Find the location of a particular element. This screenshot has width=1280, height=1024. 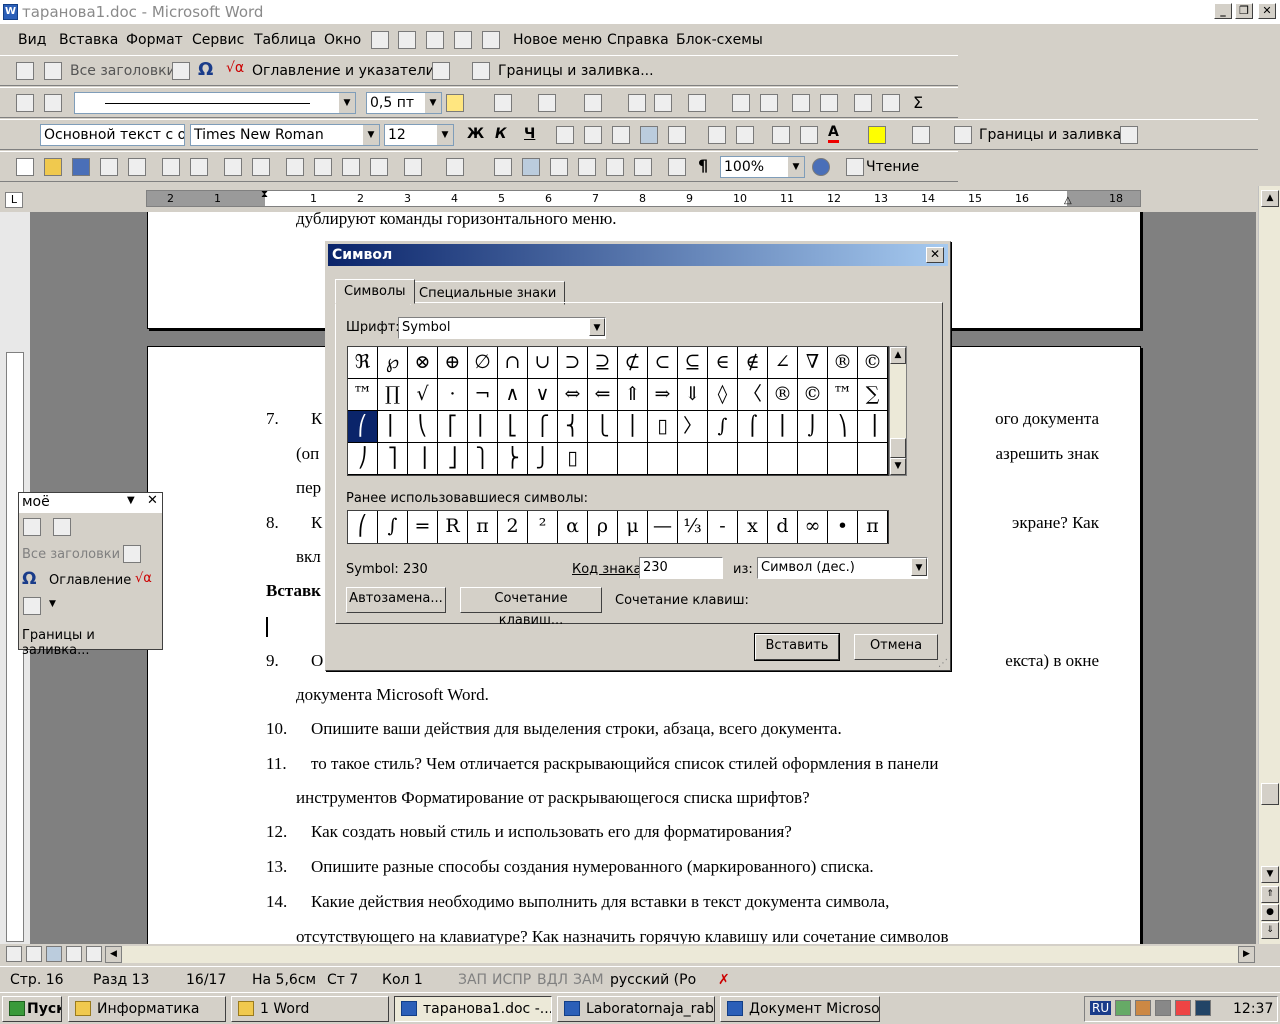

scroll-thumb is located at coordinates (898, 448).